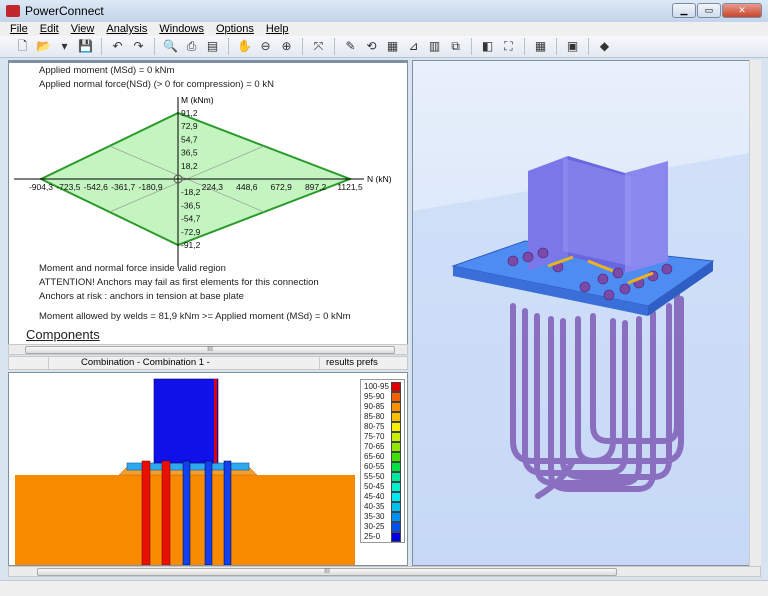  I want to click on y-tick-label: 36,5, so click(189, 153).